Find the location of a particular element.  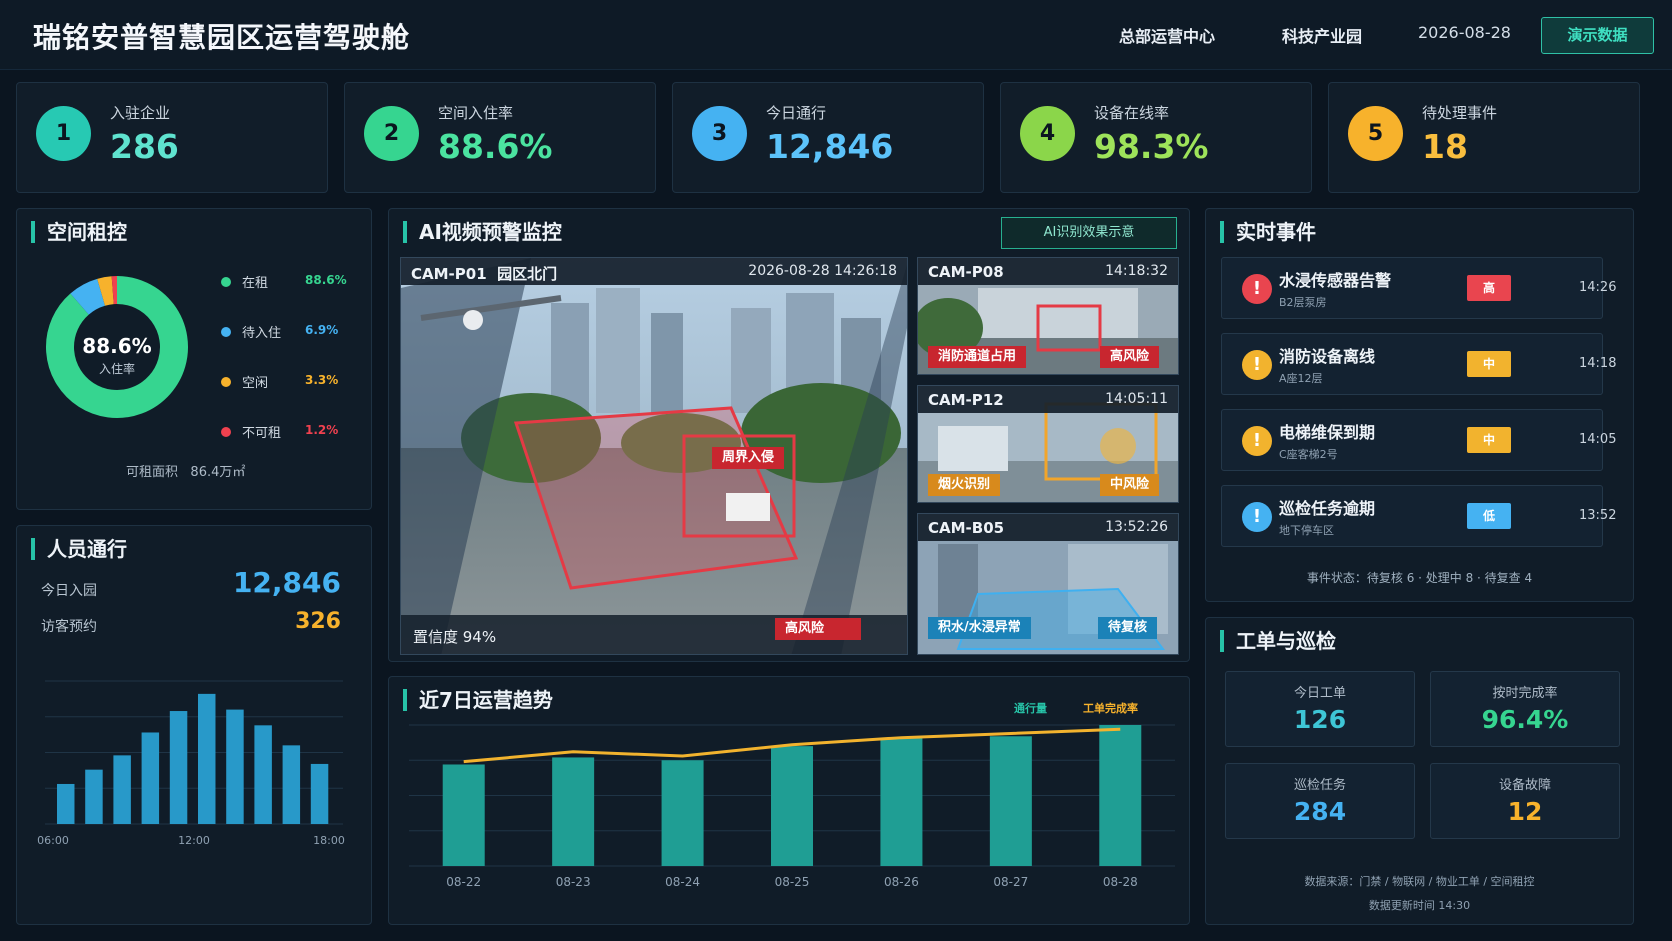

rentable-area-value: 86.4万㎡ is located at coordinates (218, 472).